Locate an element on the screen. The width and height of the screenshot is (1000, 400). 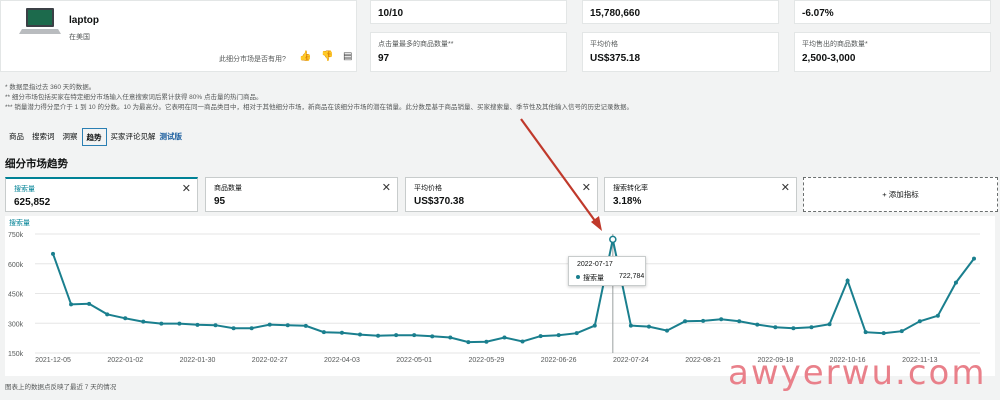
chart-footnote: 图表上的数据点反映了最近 7 天的情况 is located at coordinates (61, 387).